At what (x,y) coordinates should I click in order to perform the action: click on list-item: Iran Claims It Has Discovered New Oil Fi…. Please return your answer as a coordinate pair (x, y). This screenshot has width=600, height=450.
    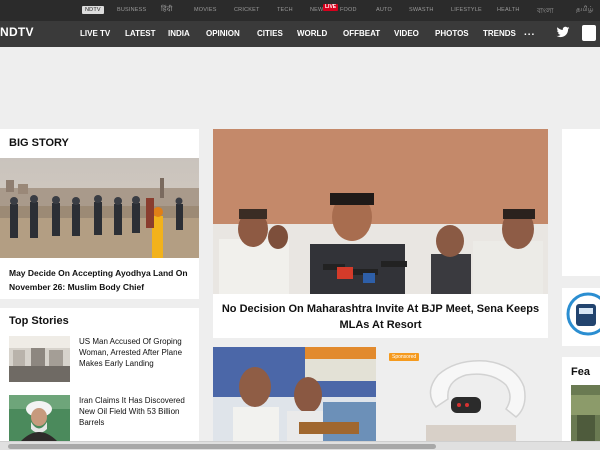
    Looking at the image, I should click on (102, 418).